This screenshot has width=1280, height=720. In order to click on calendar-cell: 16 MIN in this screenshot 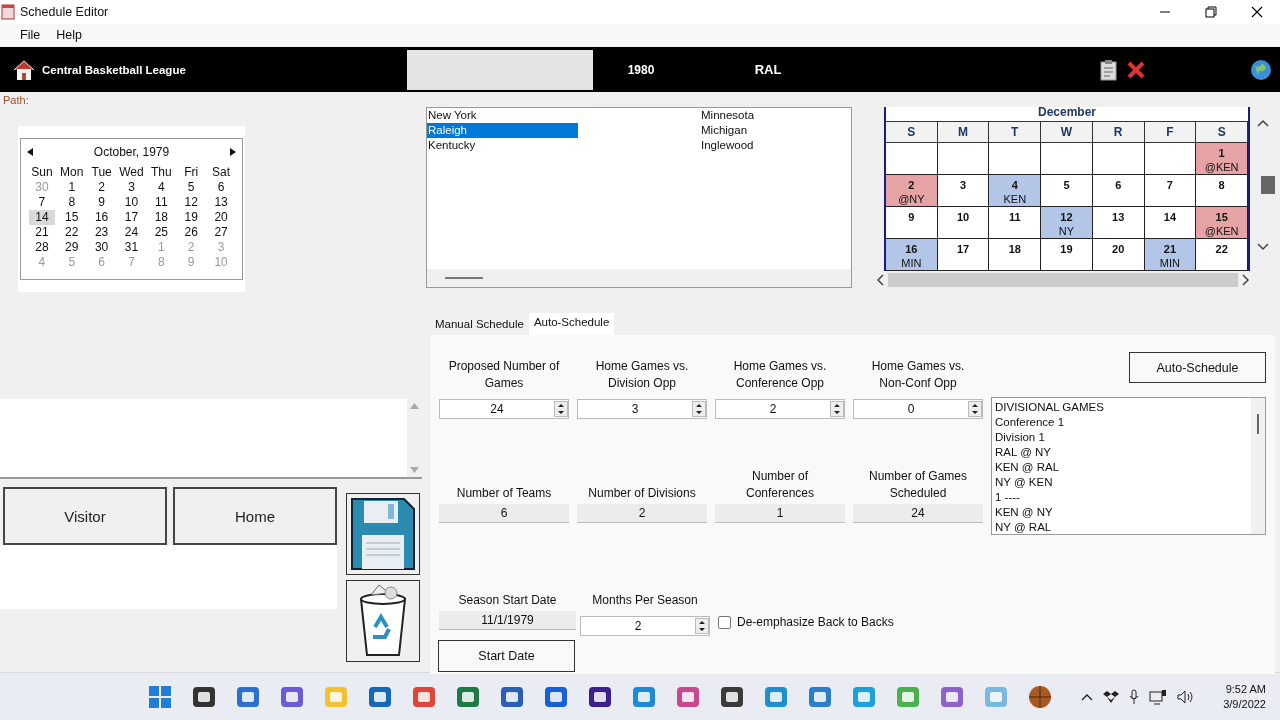, I will do `click(912, 255)`.